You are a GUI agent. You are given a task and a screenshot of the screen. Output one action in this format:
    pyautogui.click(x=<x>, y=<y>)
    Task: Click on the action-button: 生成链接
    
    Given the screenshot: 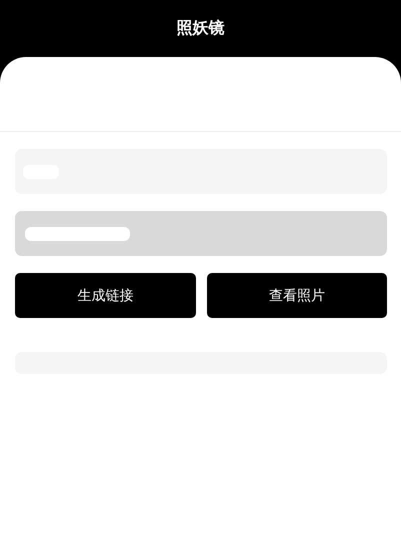 What is the action you would take?
    pyautogui.click(x=105, y=295)
    